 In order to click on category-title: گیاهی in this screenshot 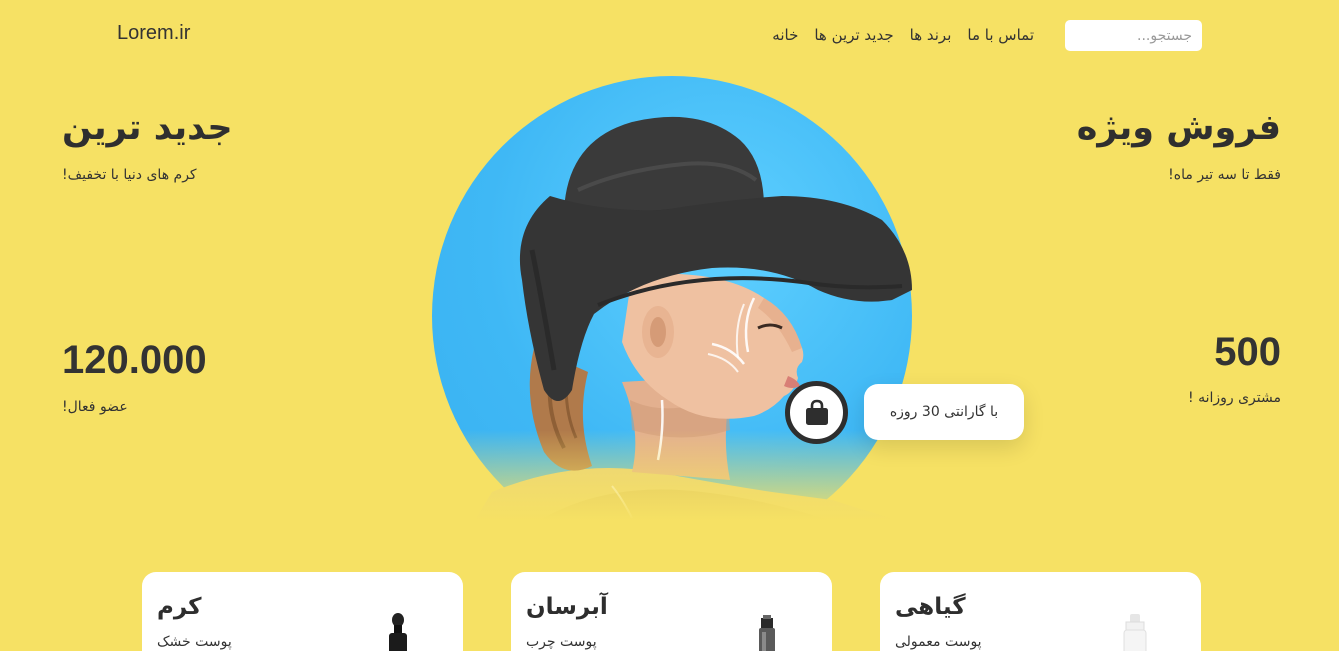, I will do `click(930, 607)`.